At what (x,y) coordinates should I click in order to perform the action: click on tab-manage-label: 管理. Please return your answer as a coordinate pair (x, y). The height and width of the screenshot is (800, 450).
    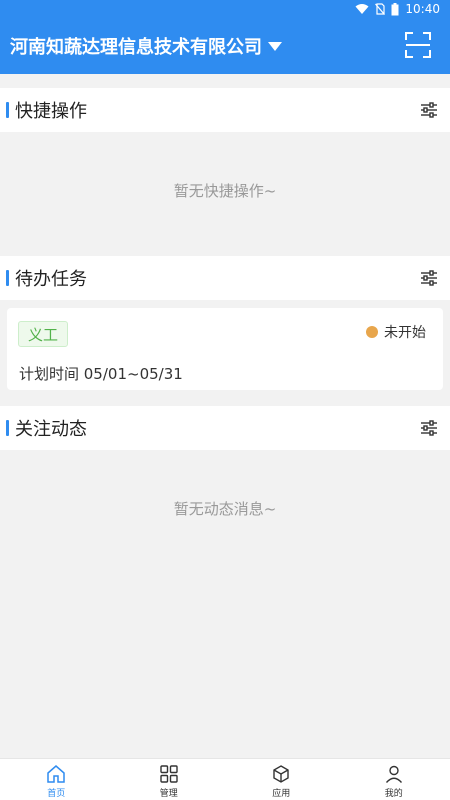
    Looking at the image, I should click on (168, 794).